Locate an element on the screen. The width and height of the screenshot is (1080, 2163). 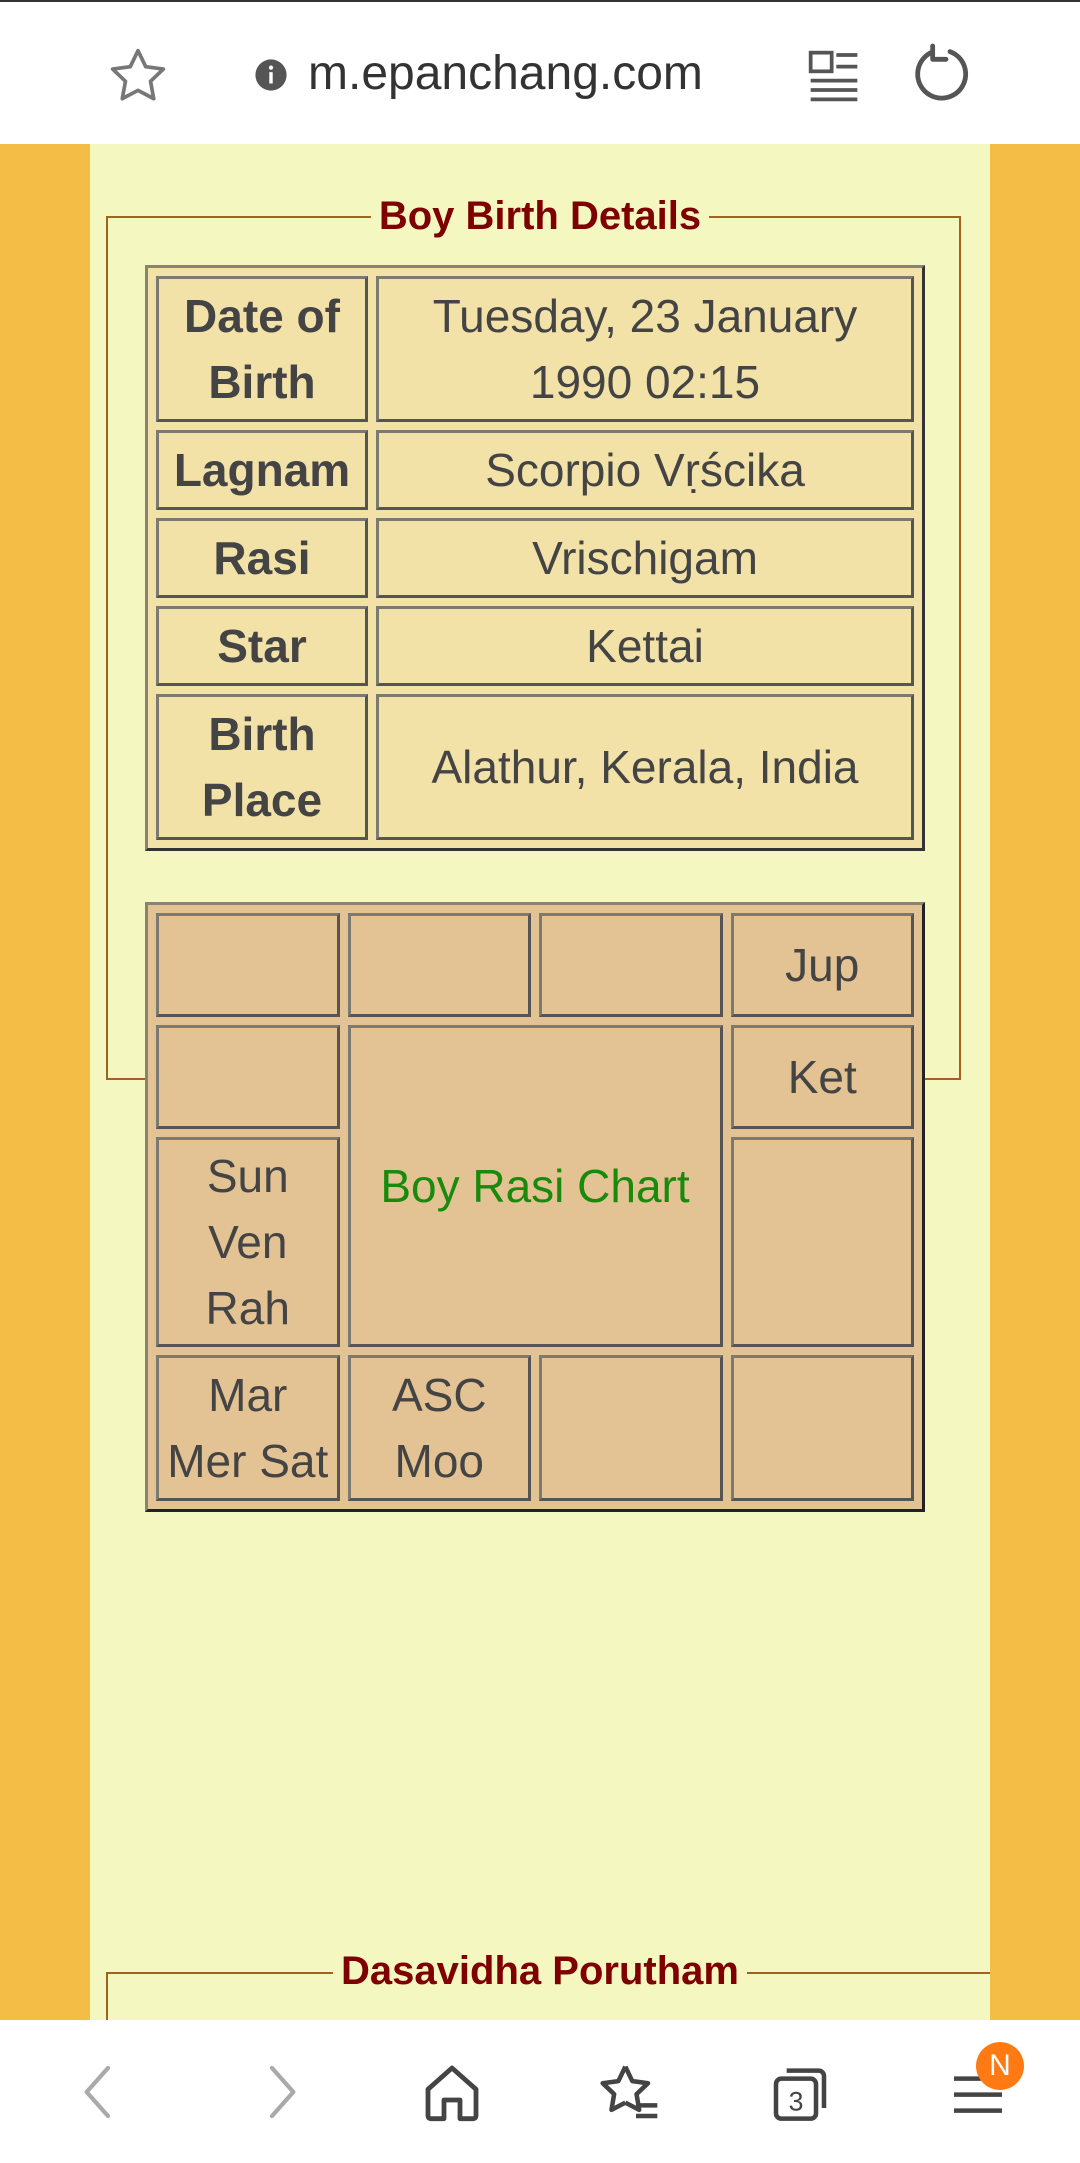
row-value: Alathur, Kerala, India is located at coordinates (645, 767).